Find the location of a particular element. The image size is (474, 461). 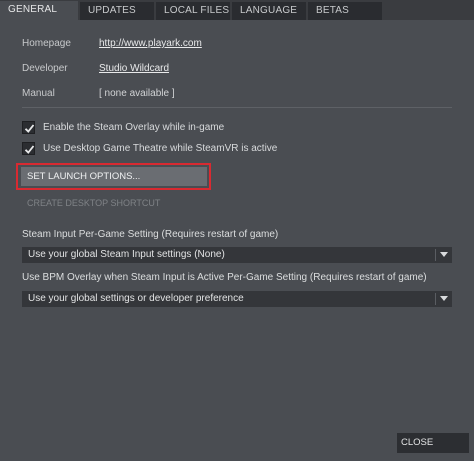

homepage-label: Homepage is located at coordinates (46, 43).